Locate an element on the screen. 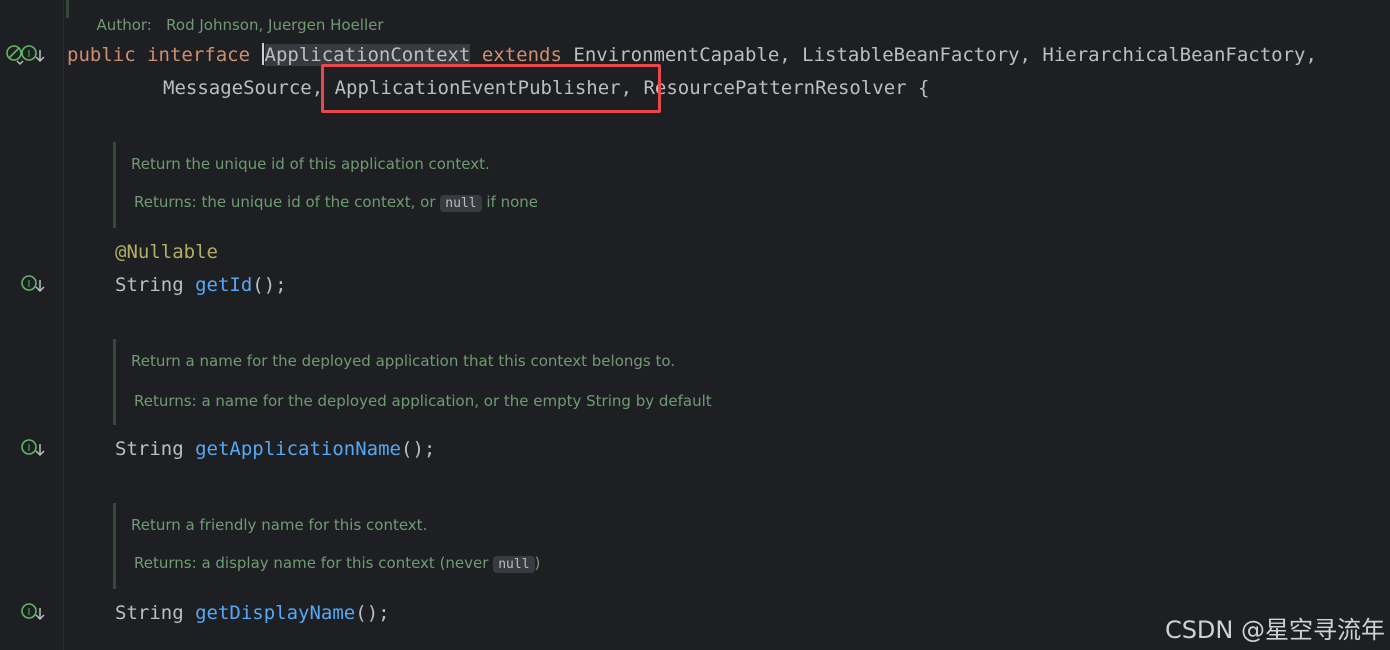 This screenshot has height=650, width=1390. author-label: Author: is located at coordinates (124, 25).